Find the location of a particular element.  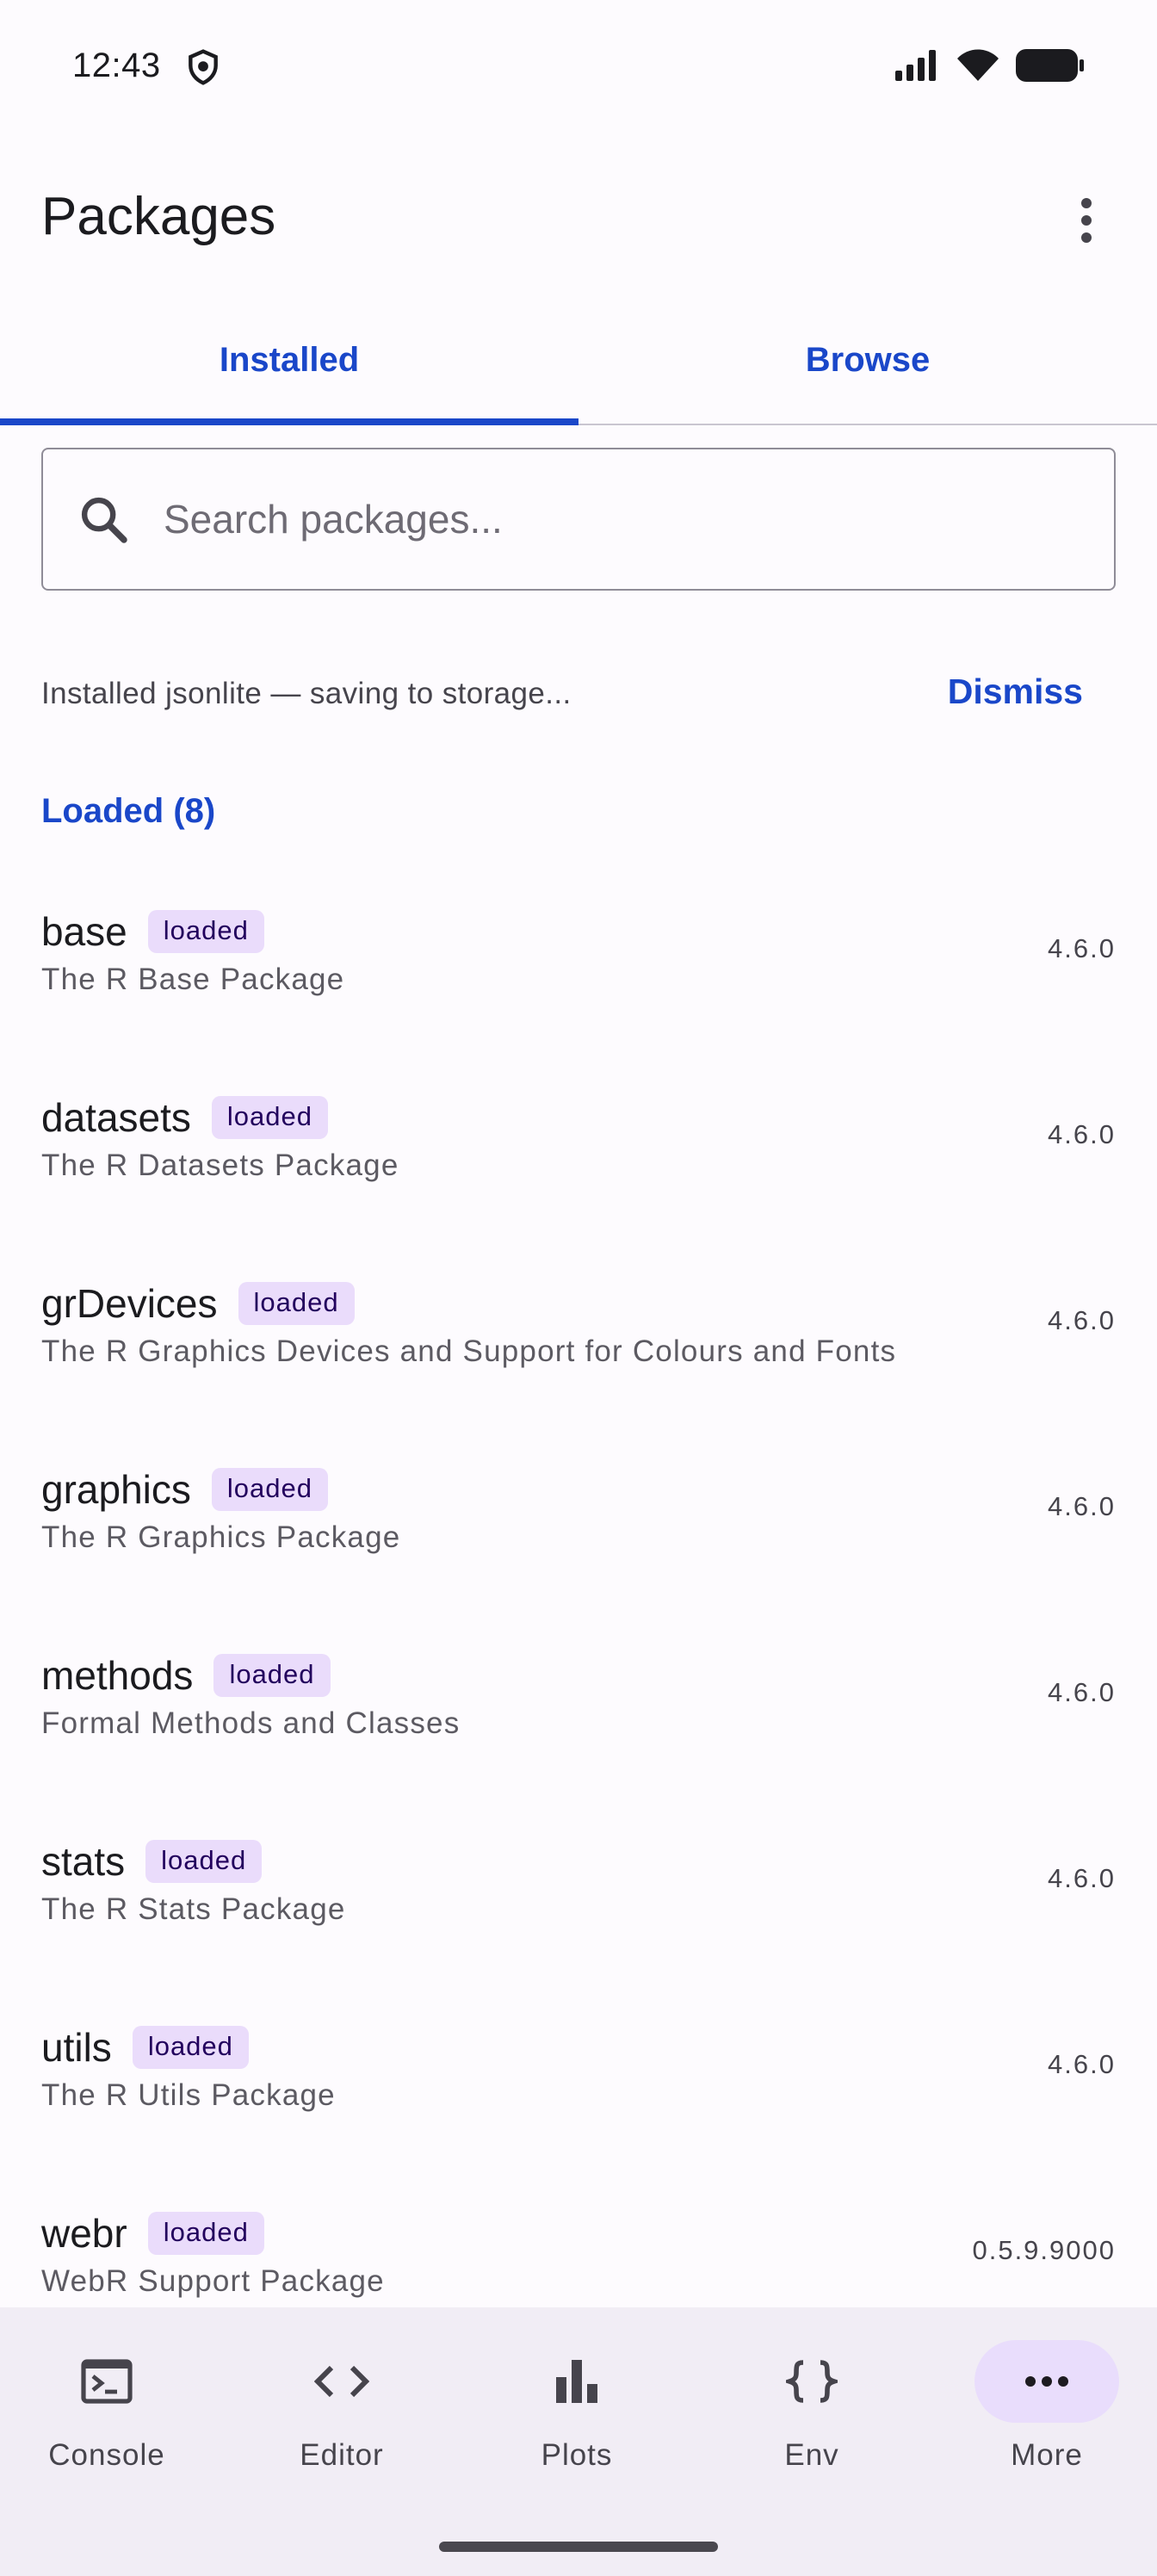

package-name: methods is located at coordinates (118, 1675).